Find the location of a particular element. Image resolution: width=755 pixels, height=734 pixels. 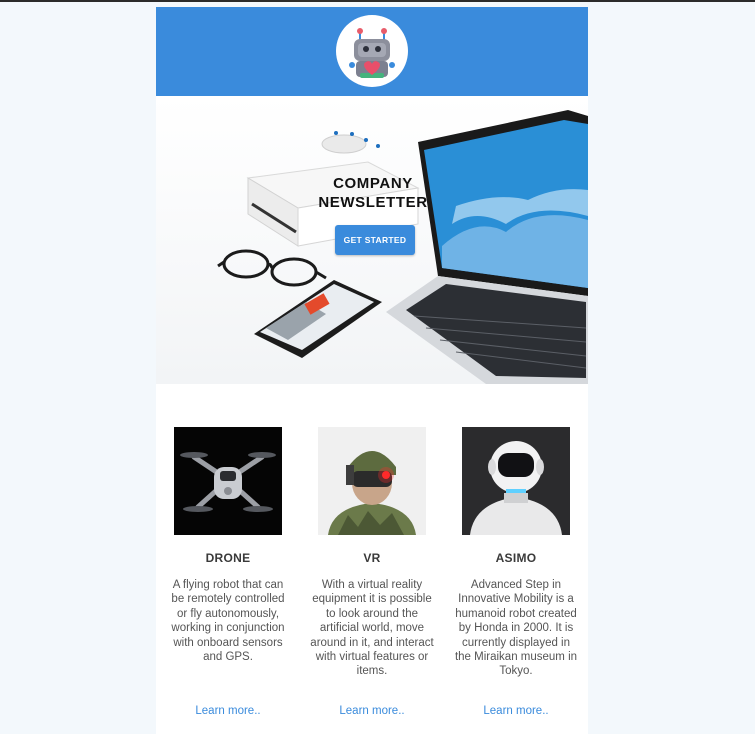

glasses-icon is located at coordinates (272, 268).